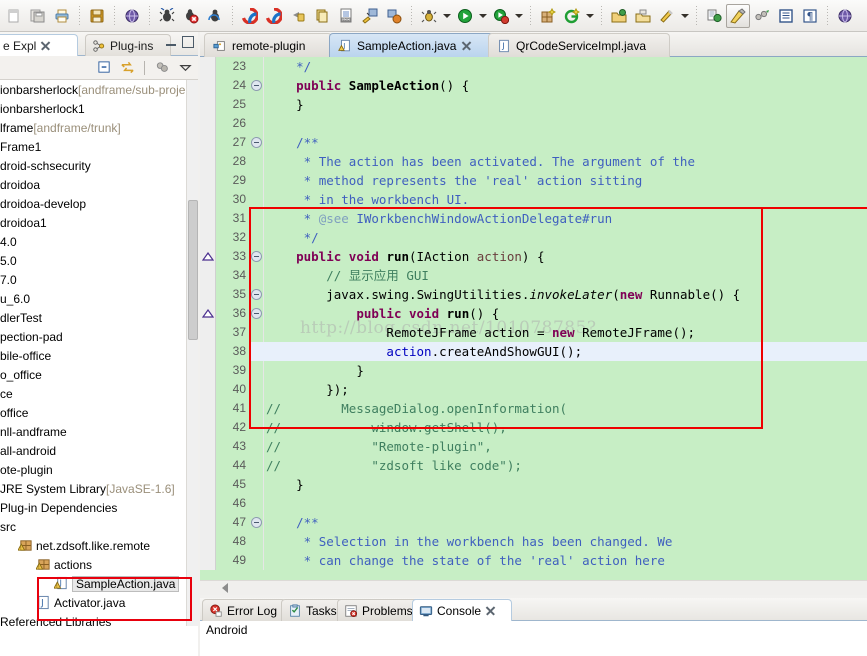 The width and height of the screenshot is (867, 656). I want to click on code-line: public void run() {, so click(566, 313).